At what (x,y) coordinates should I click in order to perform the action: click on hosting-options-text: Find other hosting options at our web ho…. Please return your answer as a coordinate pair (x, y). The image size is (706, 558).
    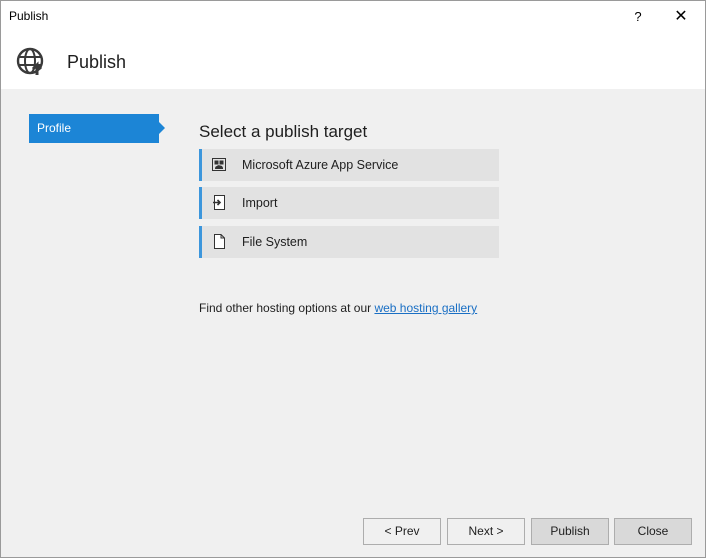
    Looking at the image, I should click on (338, 308).